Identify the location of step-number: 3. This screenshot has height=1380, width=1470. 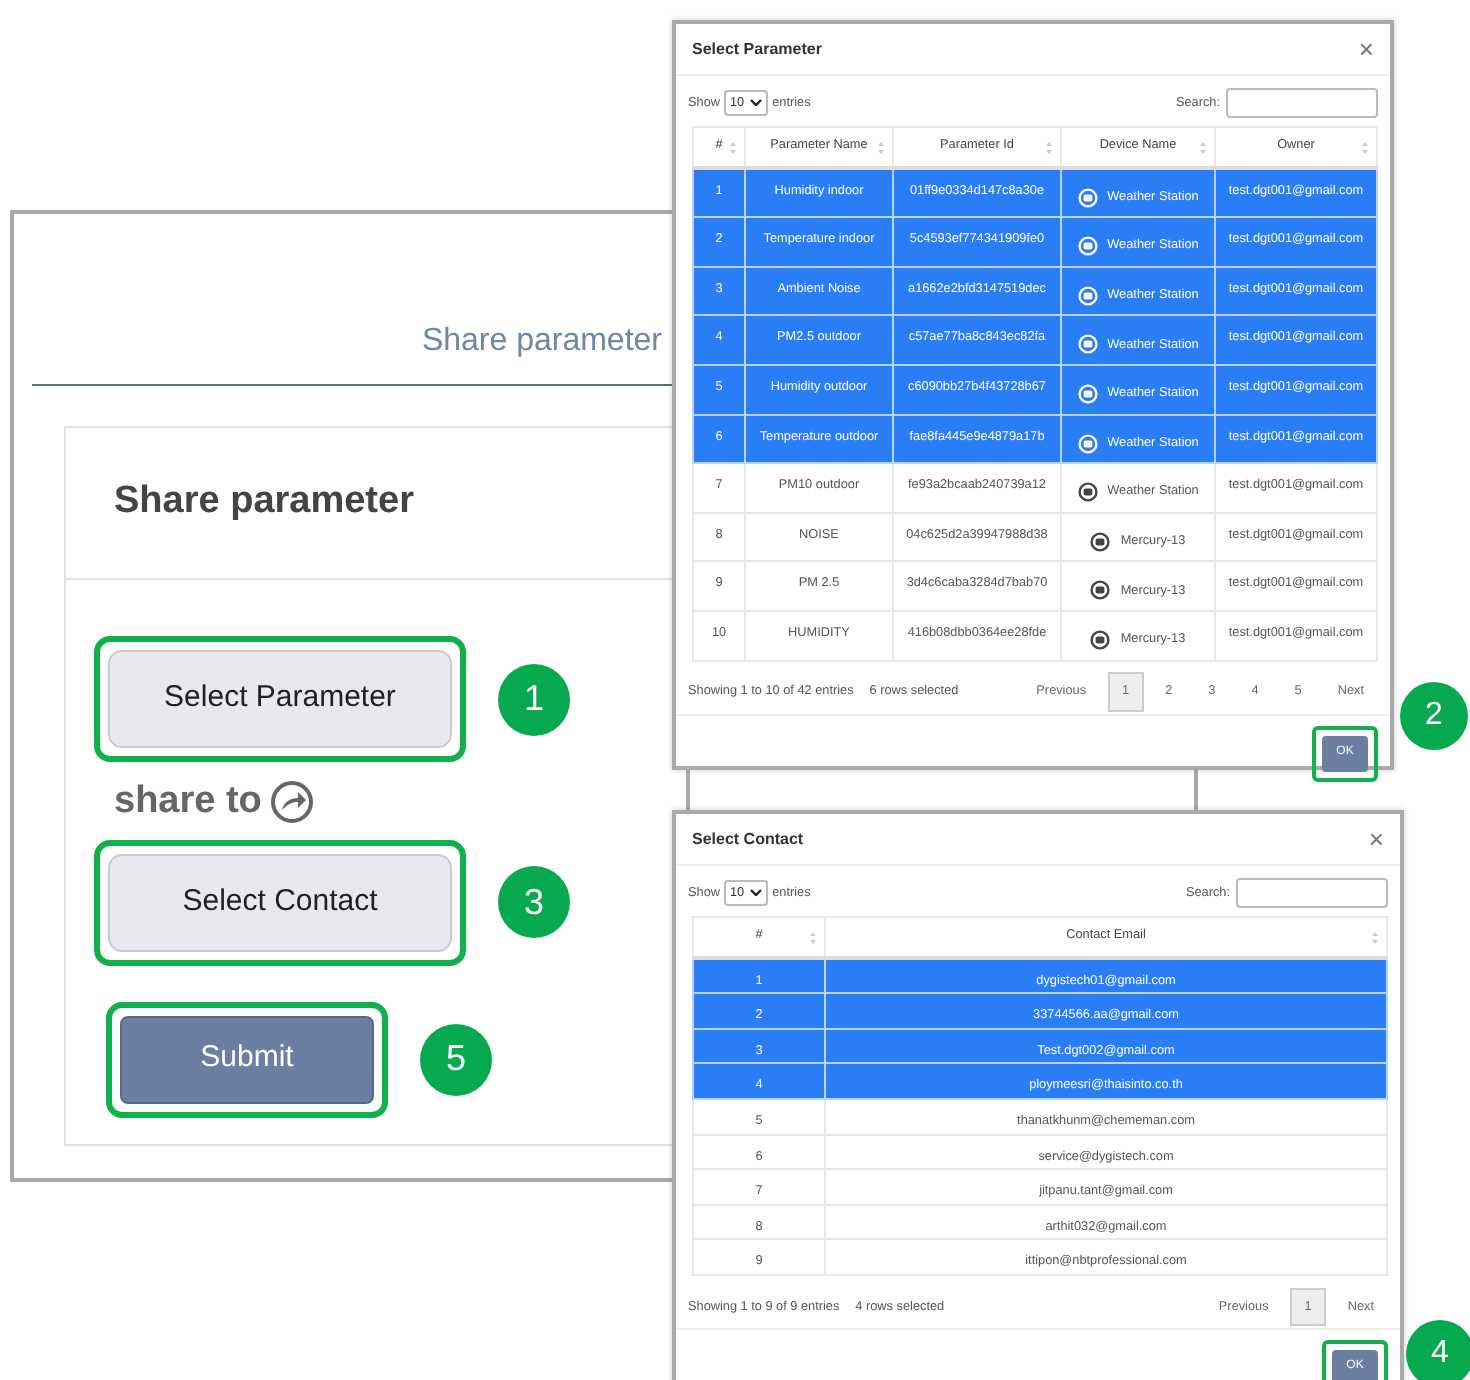
(534, 902).